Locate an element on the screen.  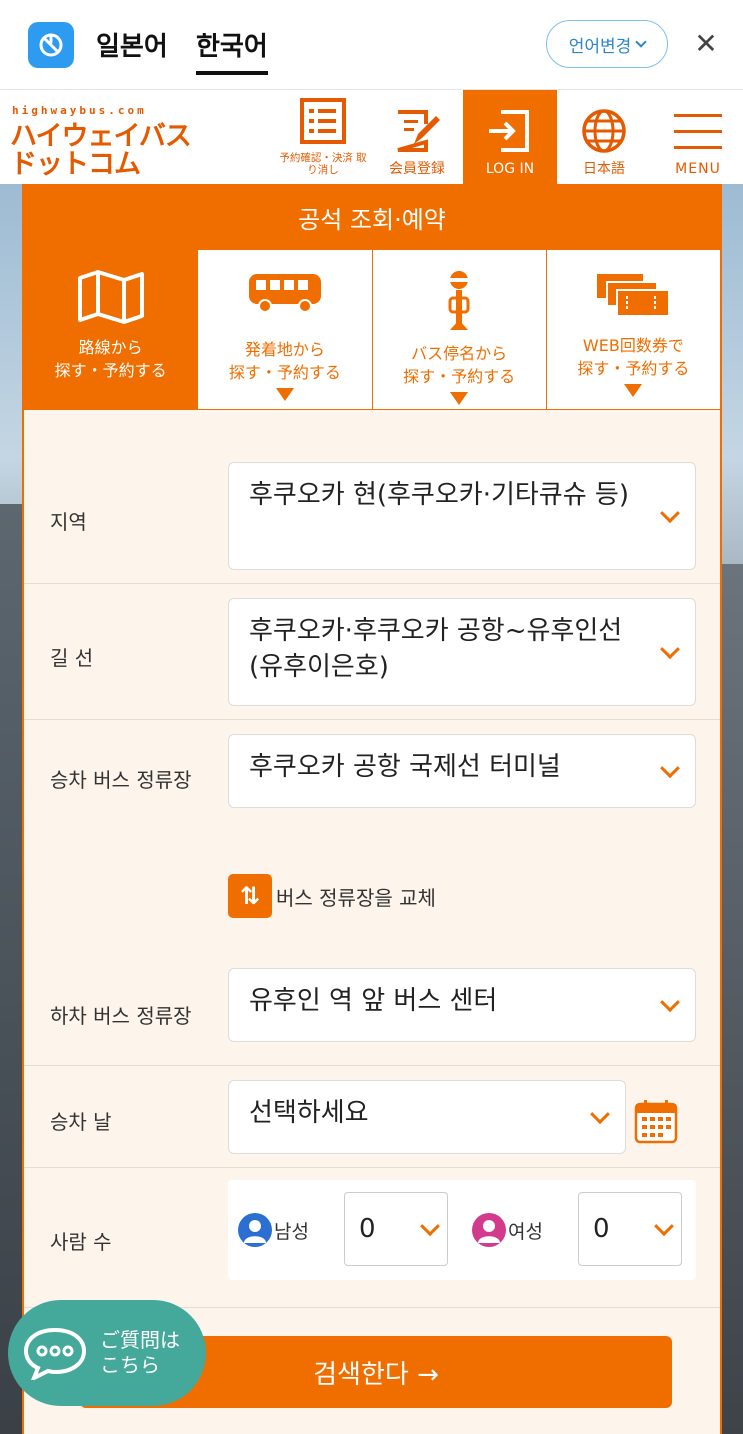
tab-by-bus-stop: バス停名から 探す・予約する is located at coordinates (458, 329).